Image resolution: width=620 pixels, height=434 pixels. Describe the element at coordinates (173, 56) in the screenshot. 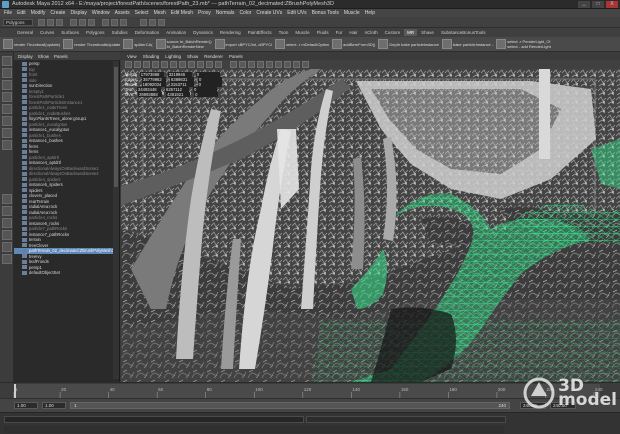

I see `viewport-menu-lighting: Lighting` at that location.